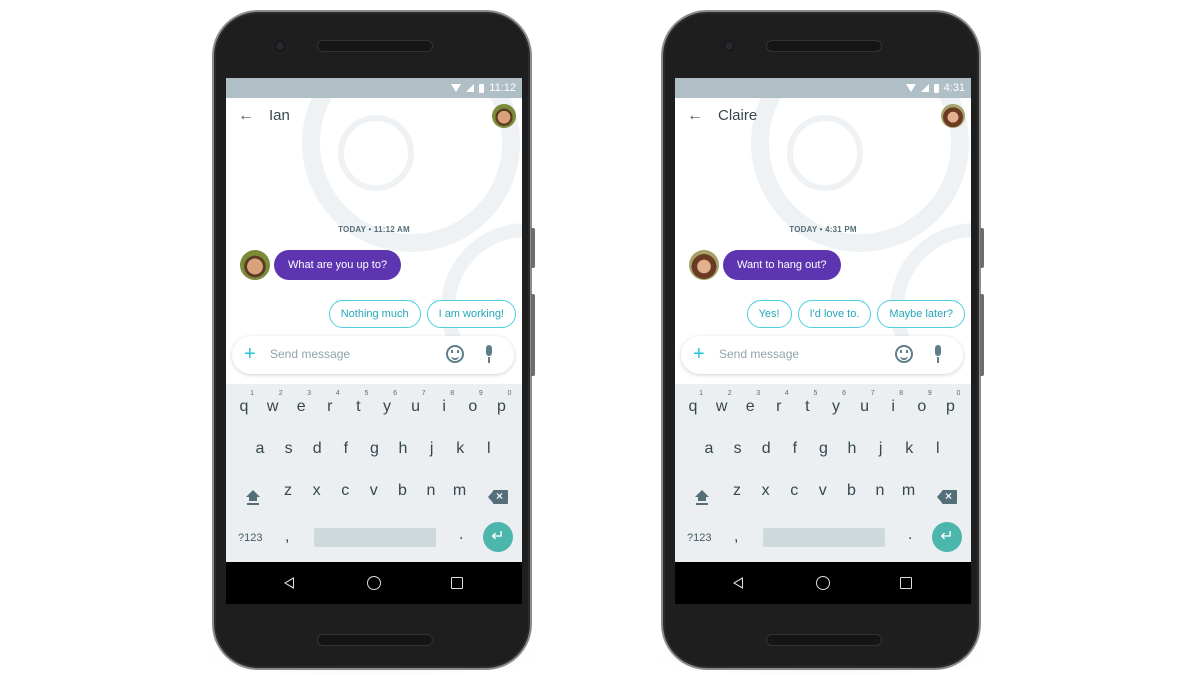 The width and height of the screenshot is (1200, 675). What do you see at coordinates (834, 314) in the screenshot?
I see `smart-reply-chip: I'd love to.` at bounding box center [834, 314].